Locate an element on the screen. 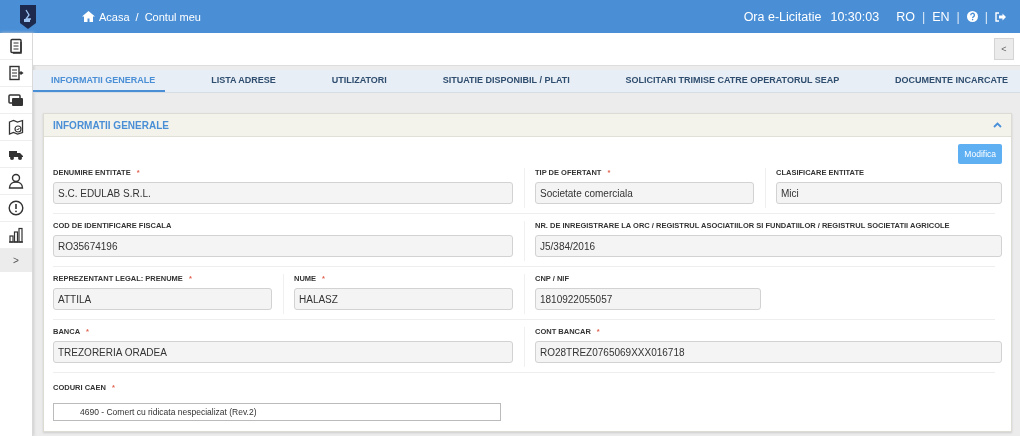  text-field: 4690 - Comert cu ridicata nespecializat (Rev.2) is located at coordinates (277, 412).